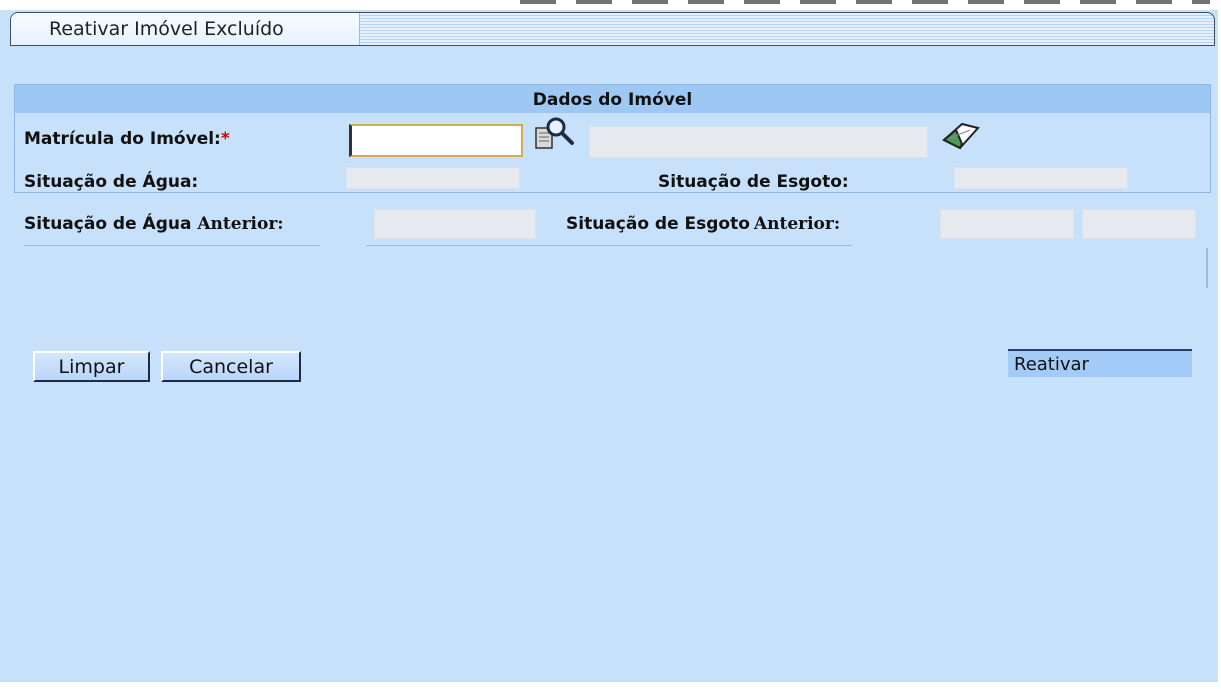 This screenshot has width=1221, height=689. Describe the element at coordinates (231, 366) in the screenshot. I see `cancelar-button: Cancelar` at that location.